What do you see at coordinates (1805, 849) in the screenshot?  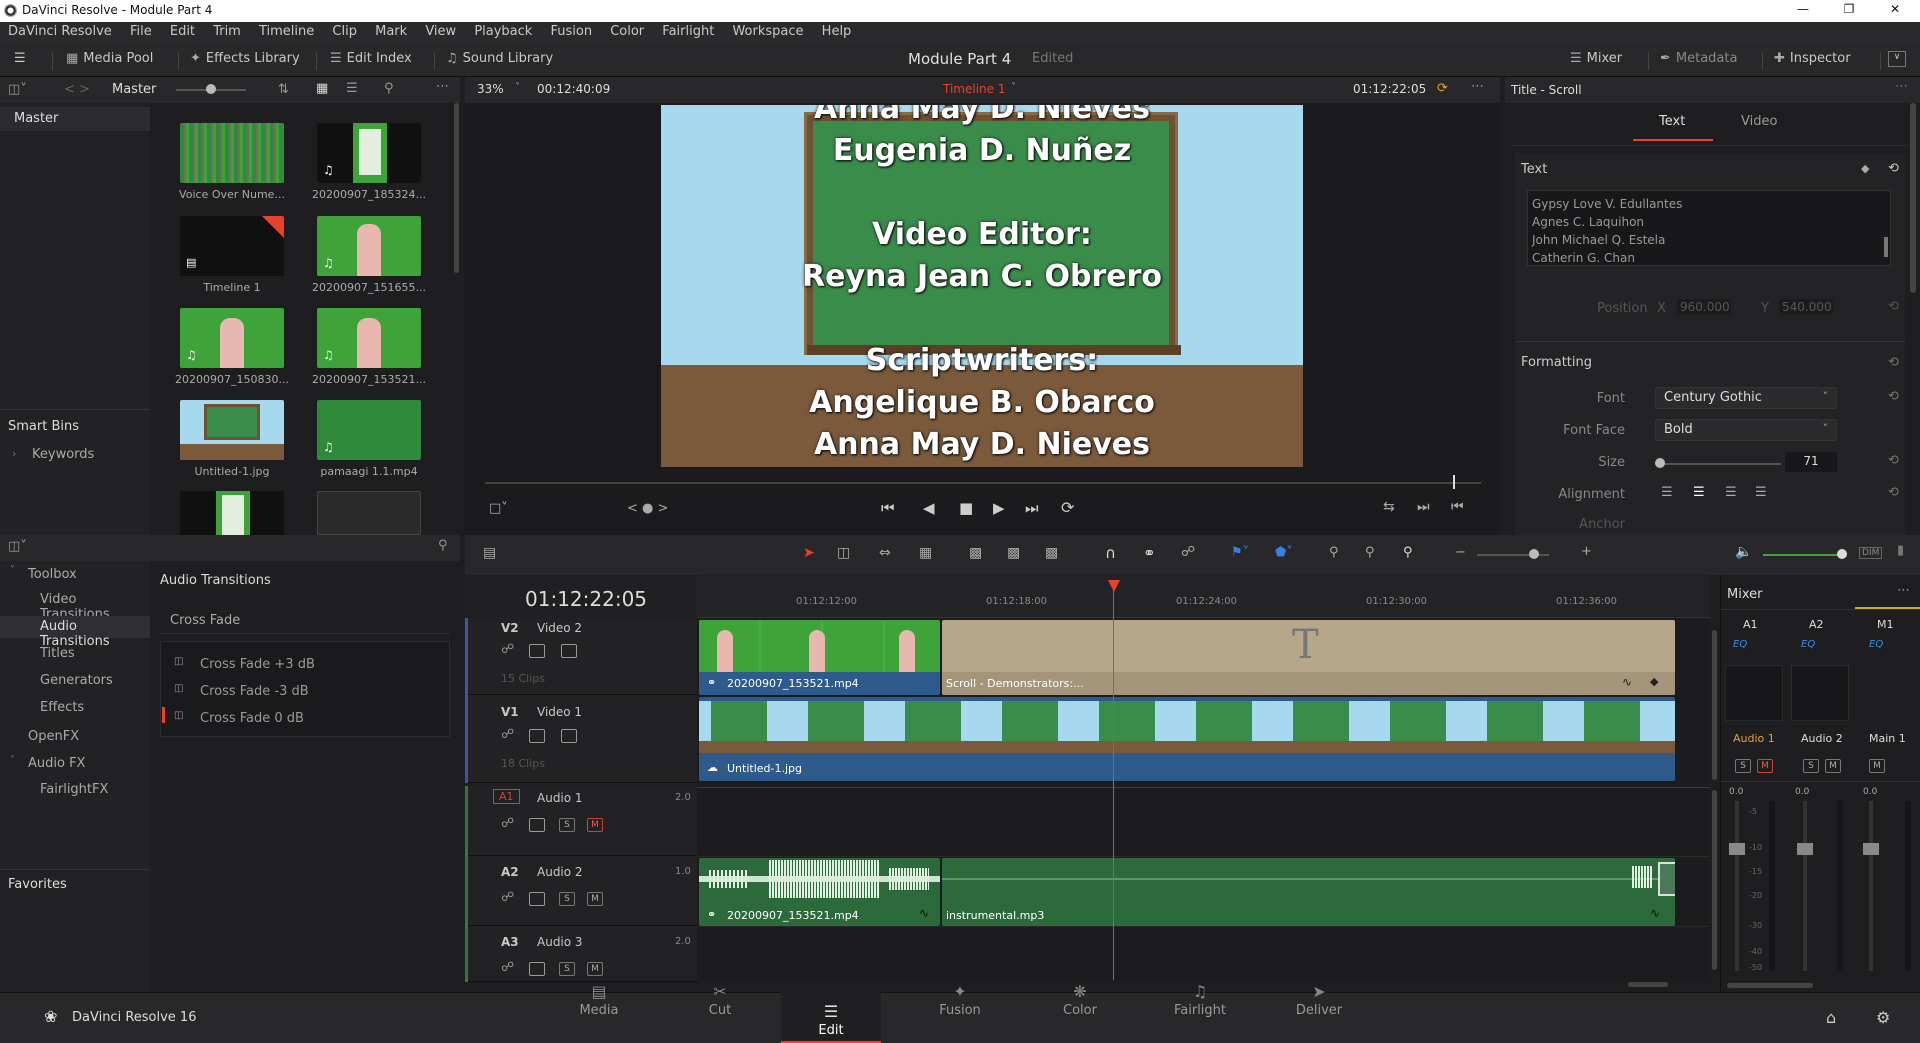 I see `fader-knob` at bounding box center [1805, 849].